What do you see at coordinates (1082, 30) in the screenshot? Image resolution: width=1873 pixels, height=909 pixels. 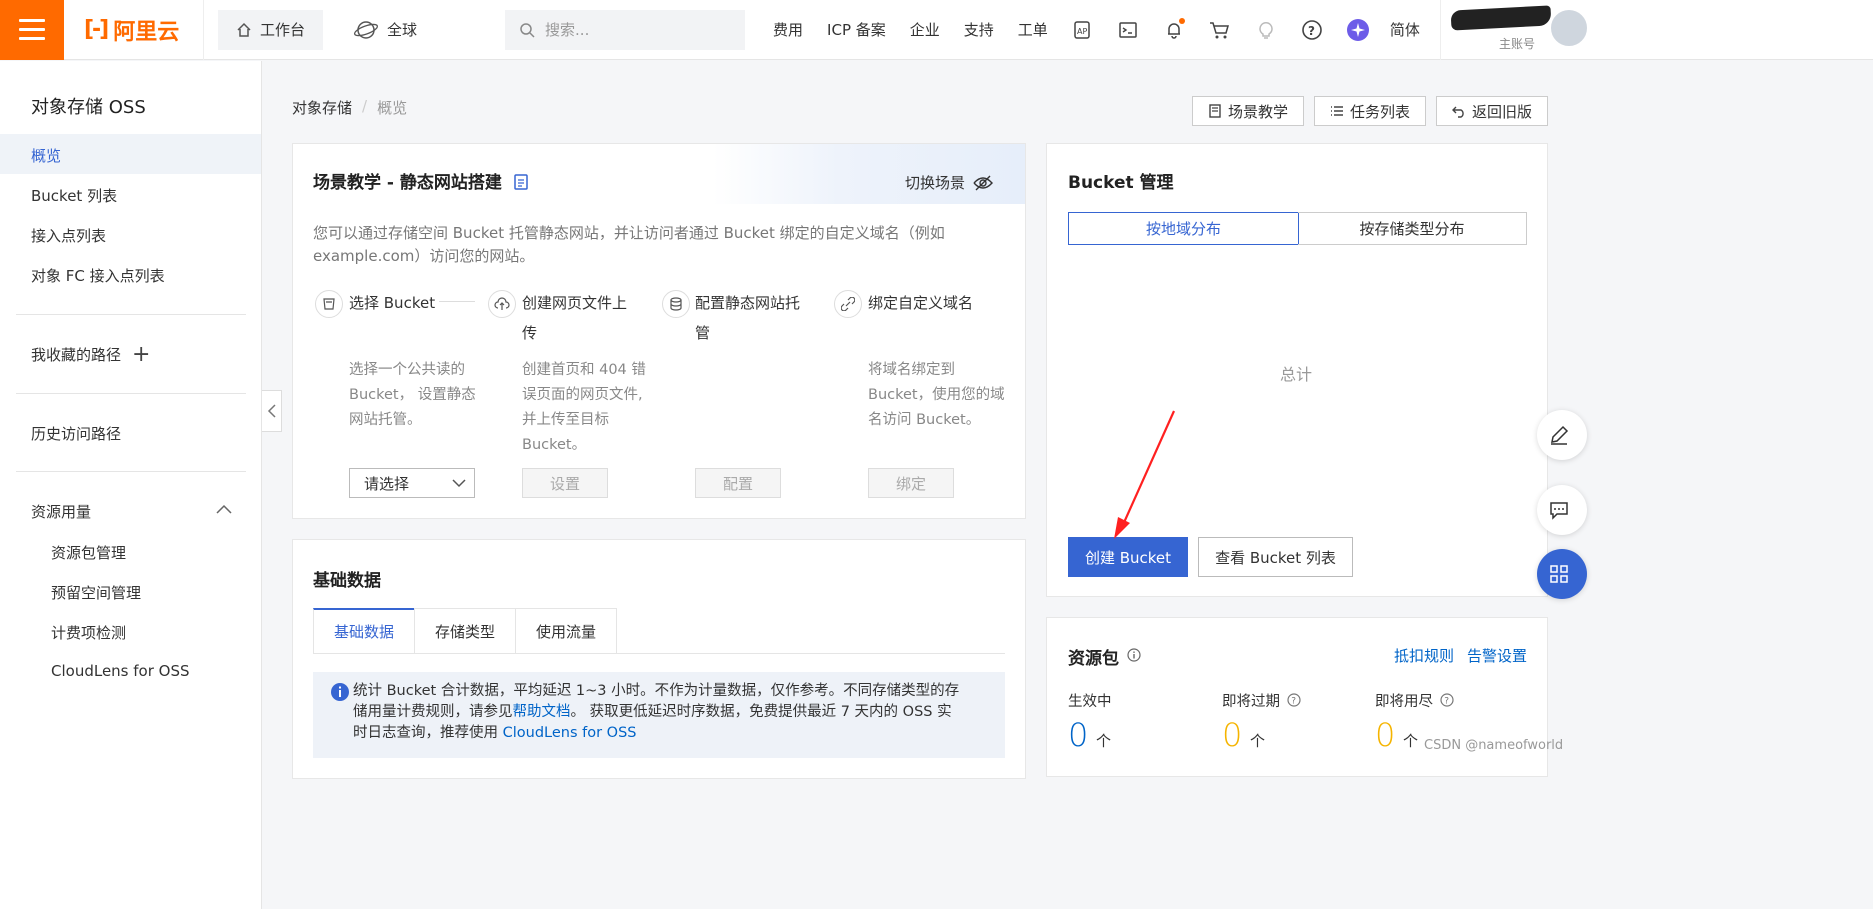 I see `ap-icon: AP` at bounding box center [1082, 30].